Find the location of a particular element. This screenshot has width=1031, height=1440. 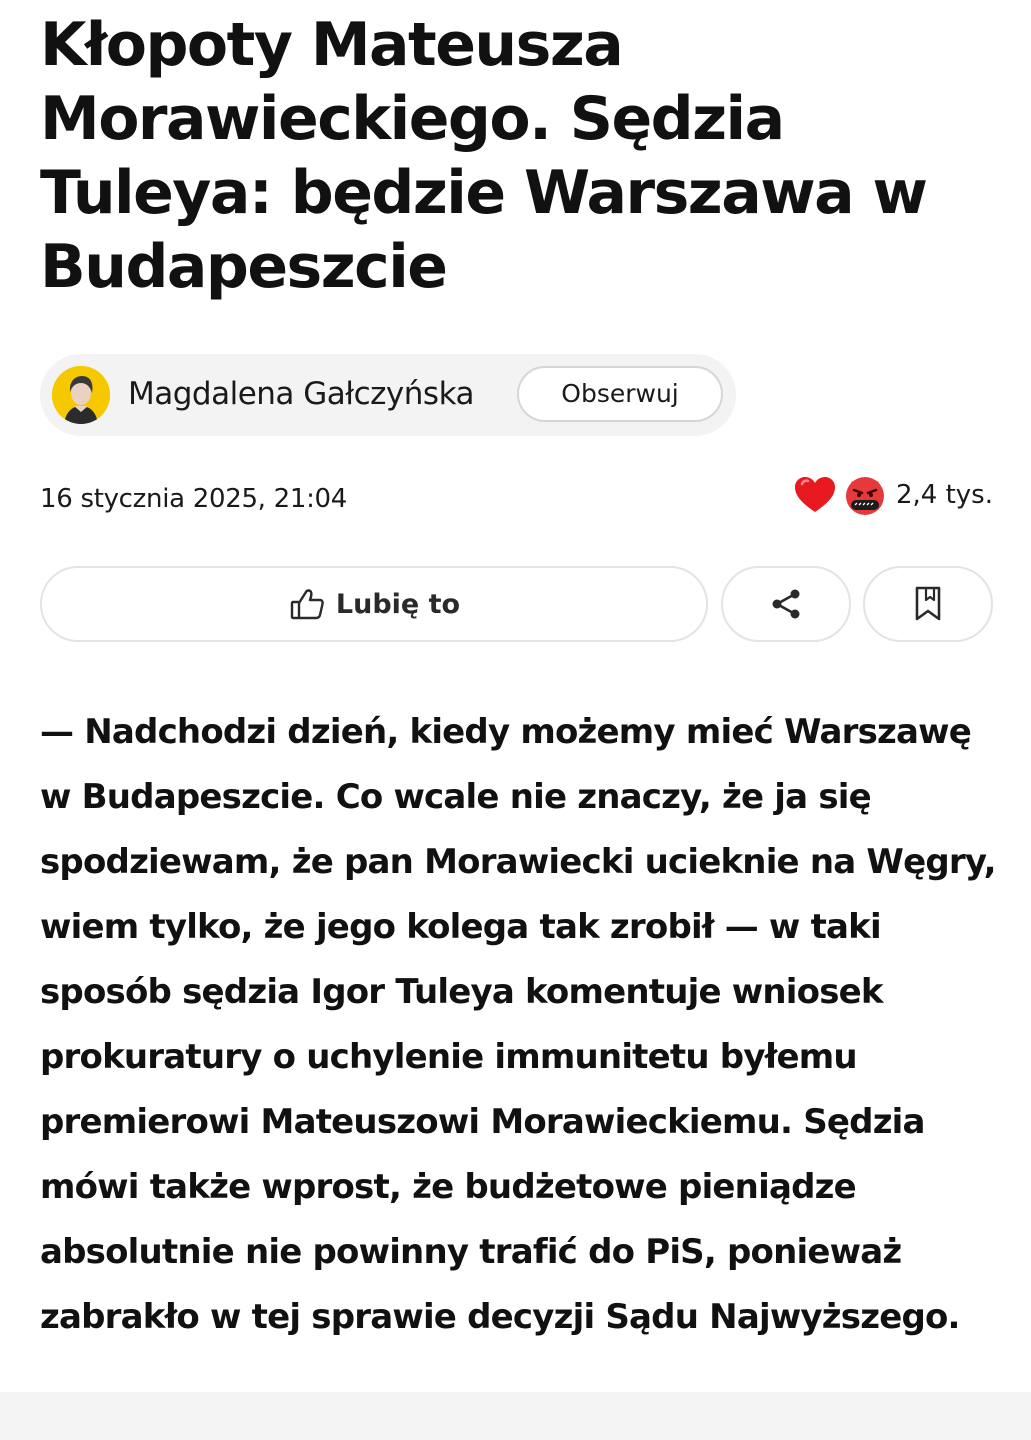

avatar-portrait-icon is located at coordinates (81, 395).